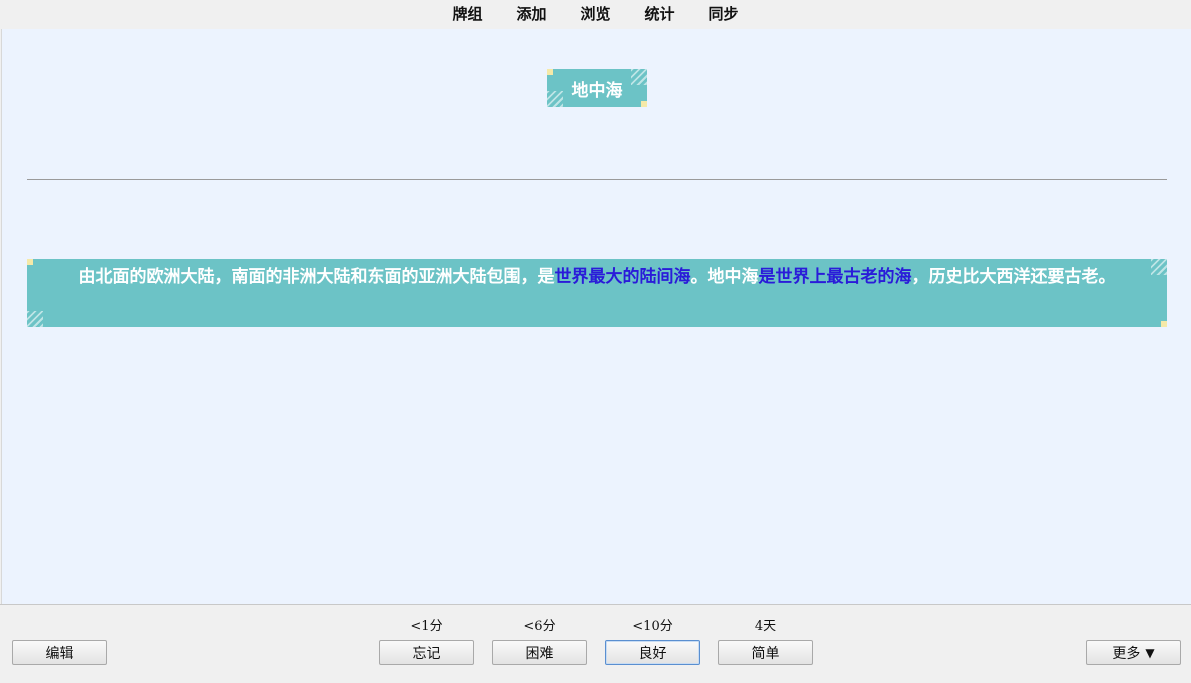  I want to click on again-button: 忘记, so click(426, 652).